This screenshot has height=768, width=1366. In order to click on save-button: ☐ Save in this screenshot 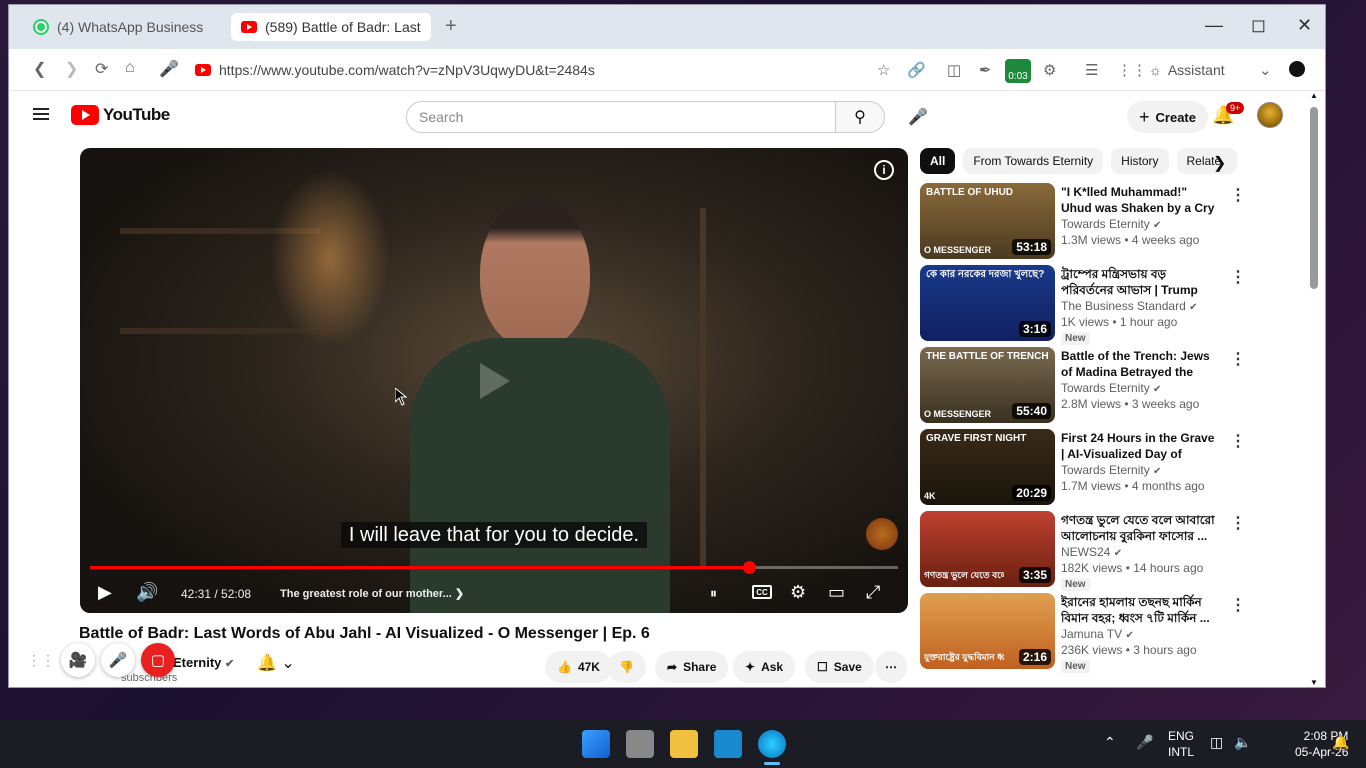, I will do `click(839, 667)`.